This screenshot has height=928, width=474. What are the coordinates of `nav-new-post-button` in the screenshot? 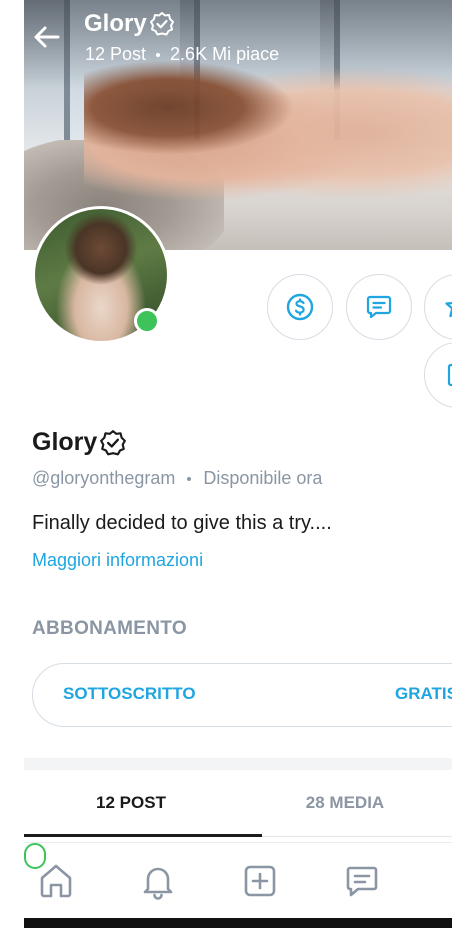 It's located at (260, 881).